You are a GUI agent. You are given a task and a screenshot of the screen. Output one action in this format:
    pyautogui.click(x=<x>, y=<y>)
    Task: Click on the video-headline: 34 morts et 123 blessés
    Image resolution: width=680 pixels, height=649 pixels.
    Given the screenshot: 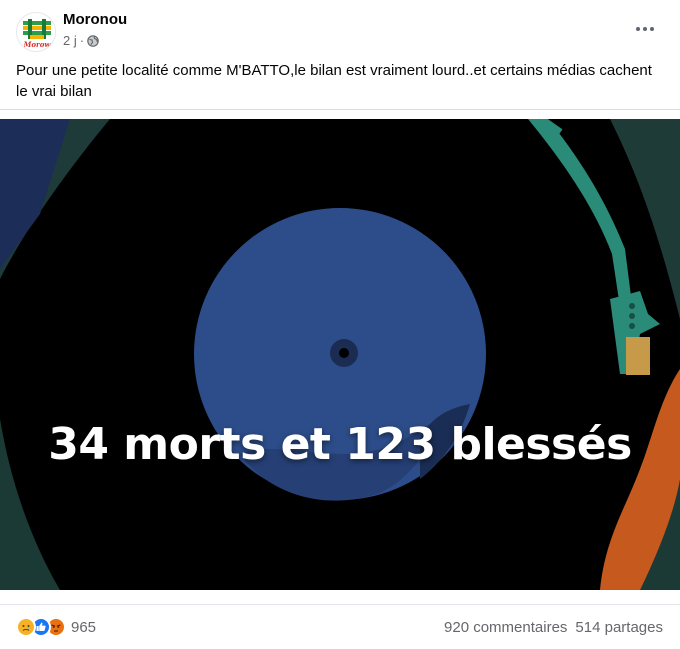 What is the action you would take?
    pyautogui.click(x=340, y=444)
    